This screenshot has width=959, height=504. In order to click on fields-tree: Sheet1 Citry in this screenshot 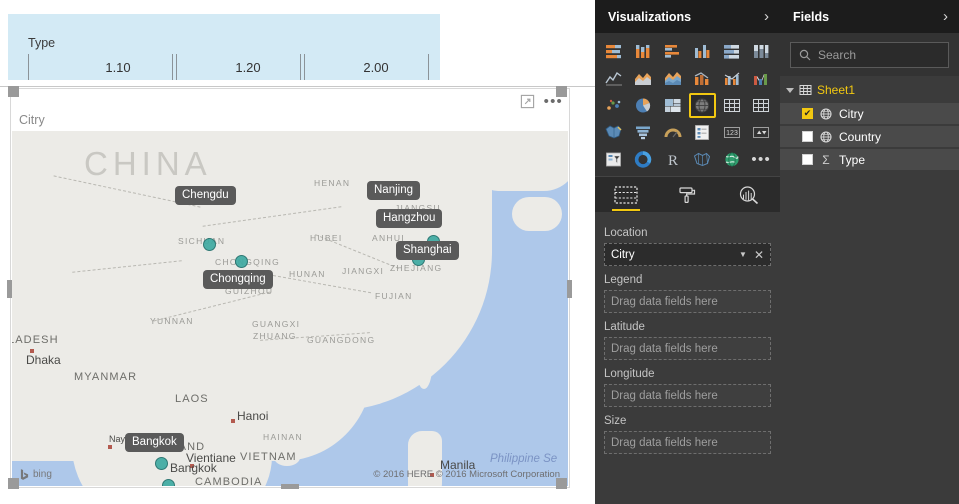, I will do `click(869, 123)`.